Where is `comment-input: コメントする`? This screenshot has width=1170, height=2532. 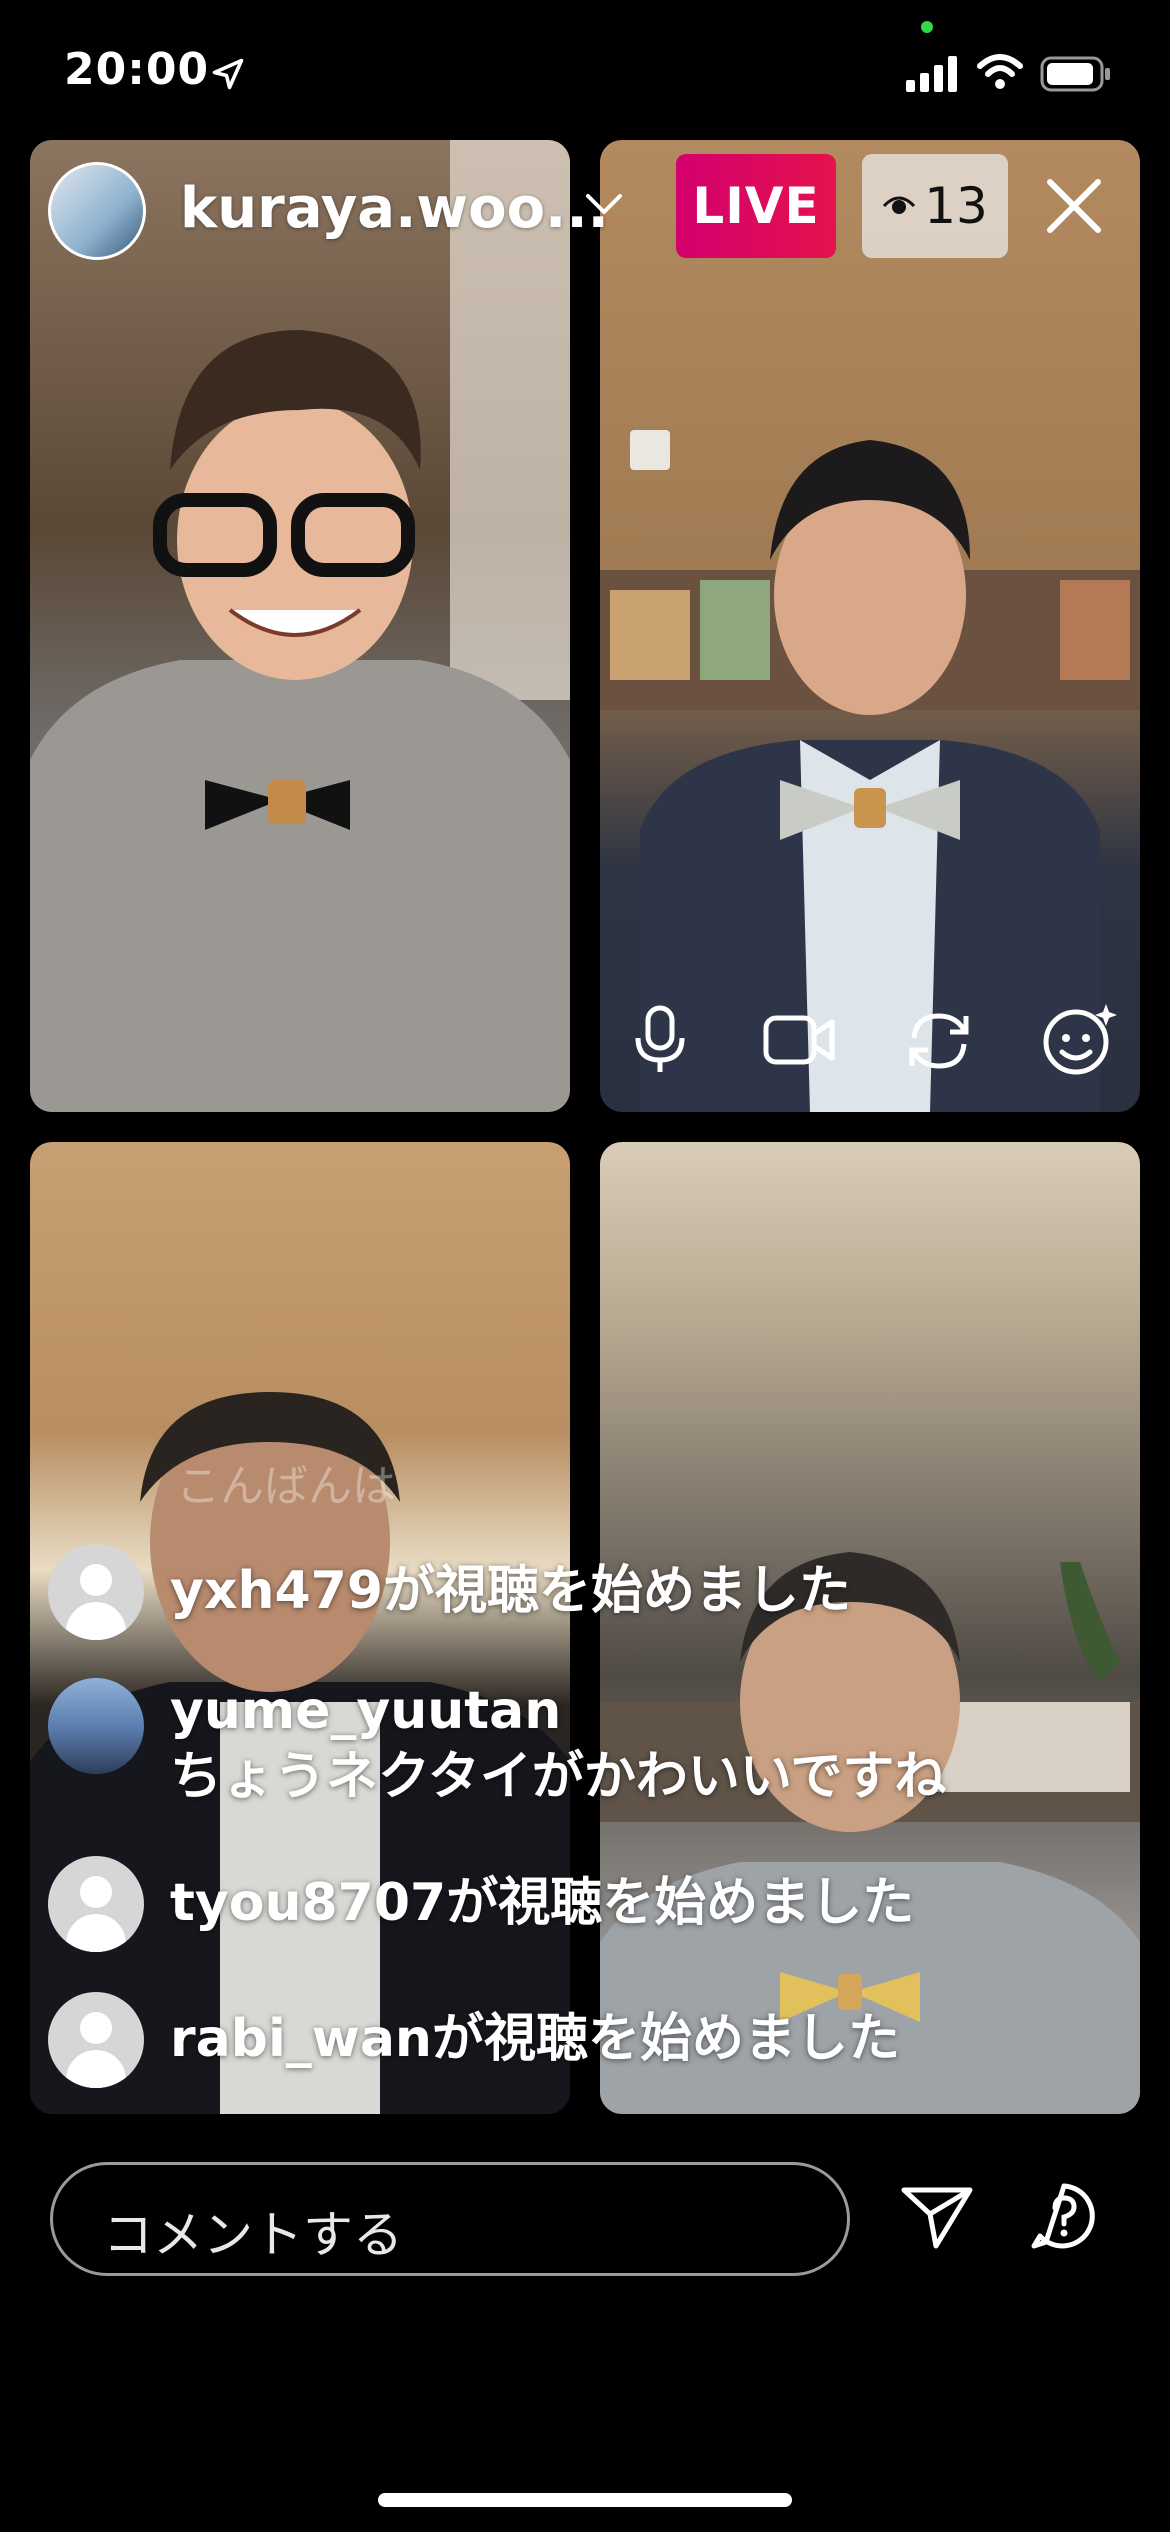
comment-input: コメントする is located at coordinates (450, 2219).